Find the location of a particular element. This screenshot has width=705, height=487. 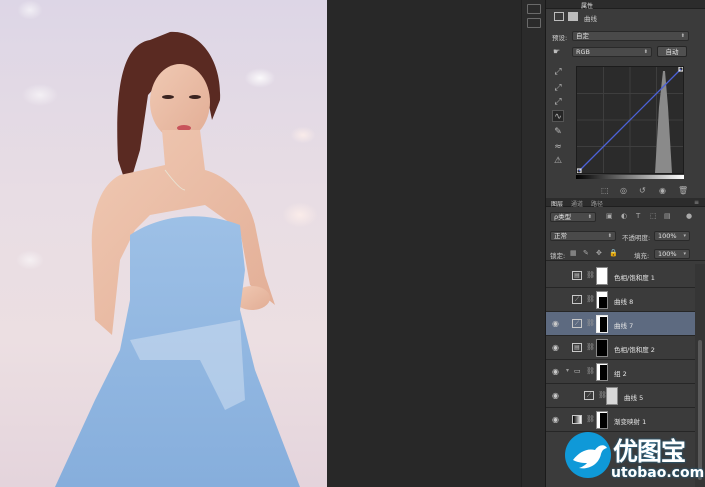

curves-graph is located at coordinates (630, 120).